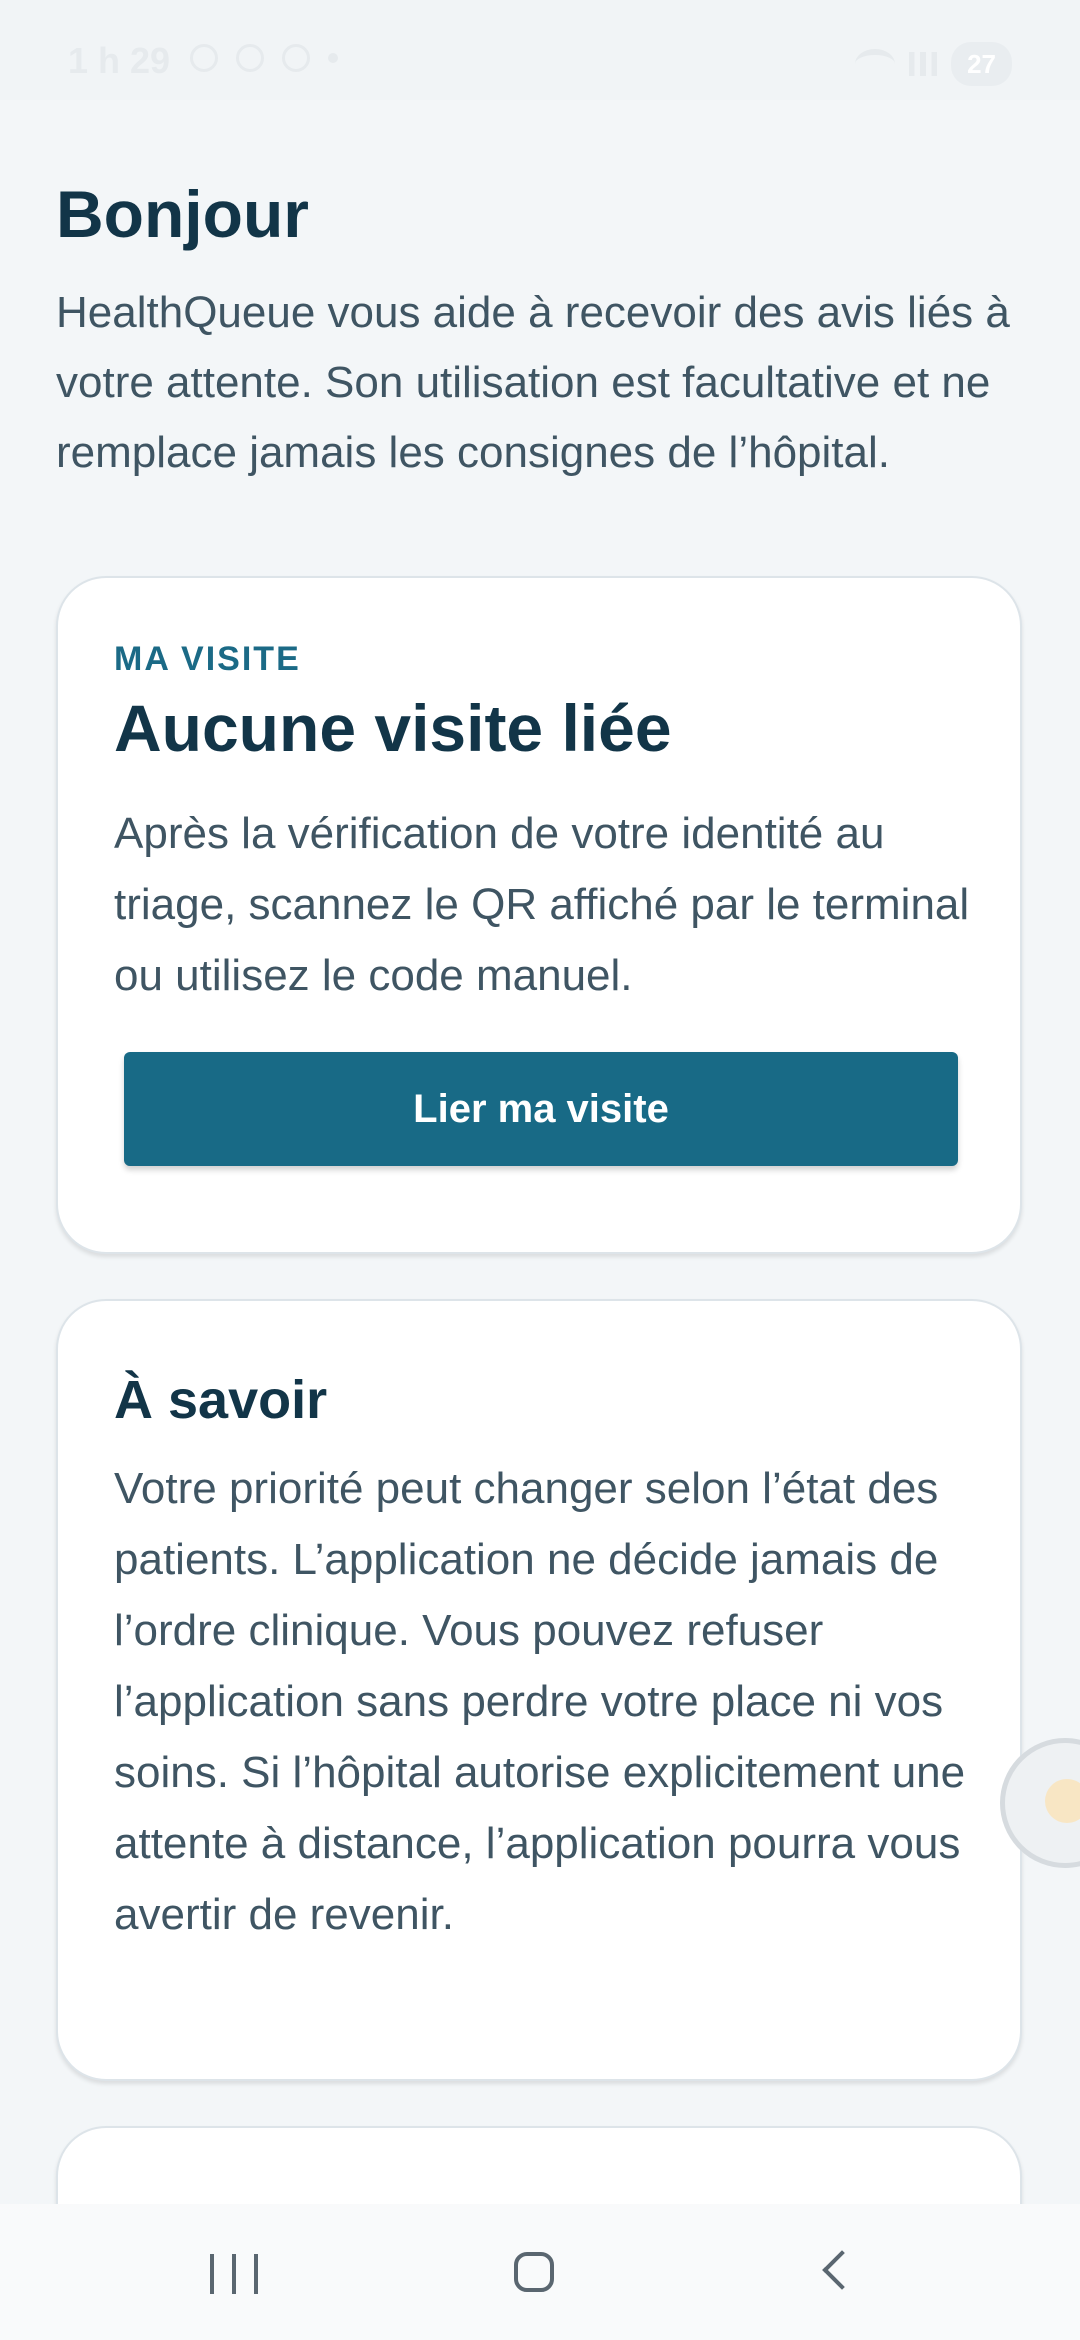 This screenshot has height=2340, width=1080. Describe the element at coordinates (234, 2272) in the screenshot. I see `recents-icon` at that location.